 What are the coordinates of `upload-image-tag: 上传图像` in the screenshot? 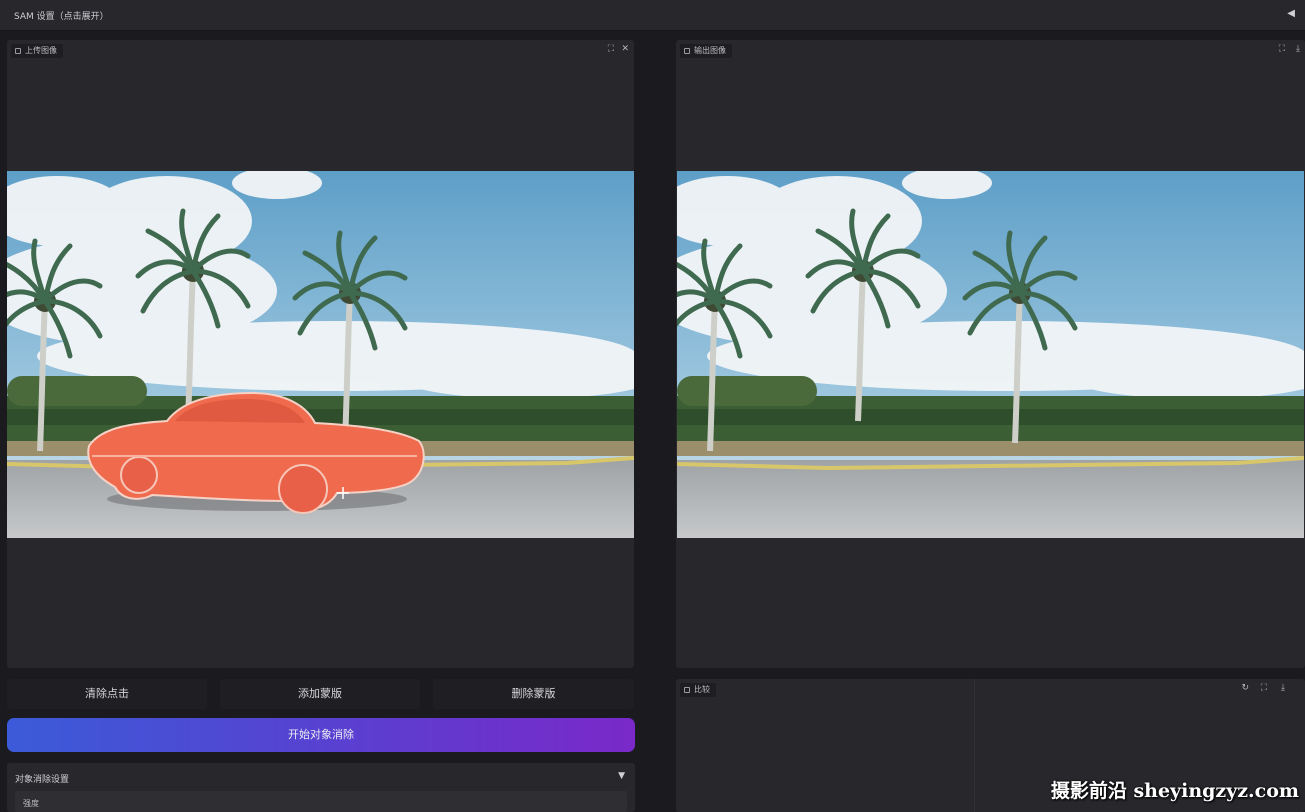 It's located at (37, 51).